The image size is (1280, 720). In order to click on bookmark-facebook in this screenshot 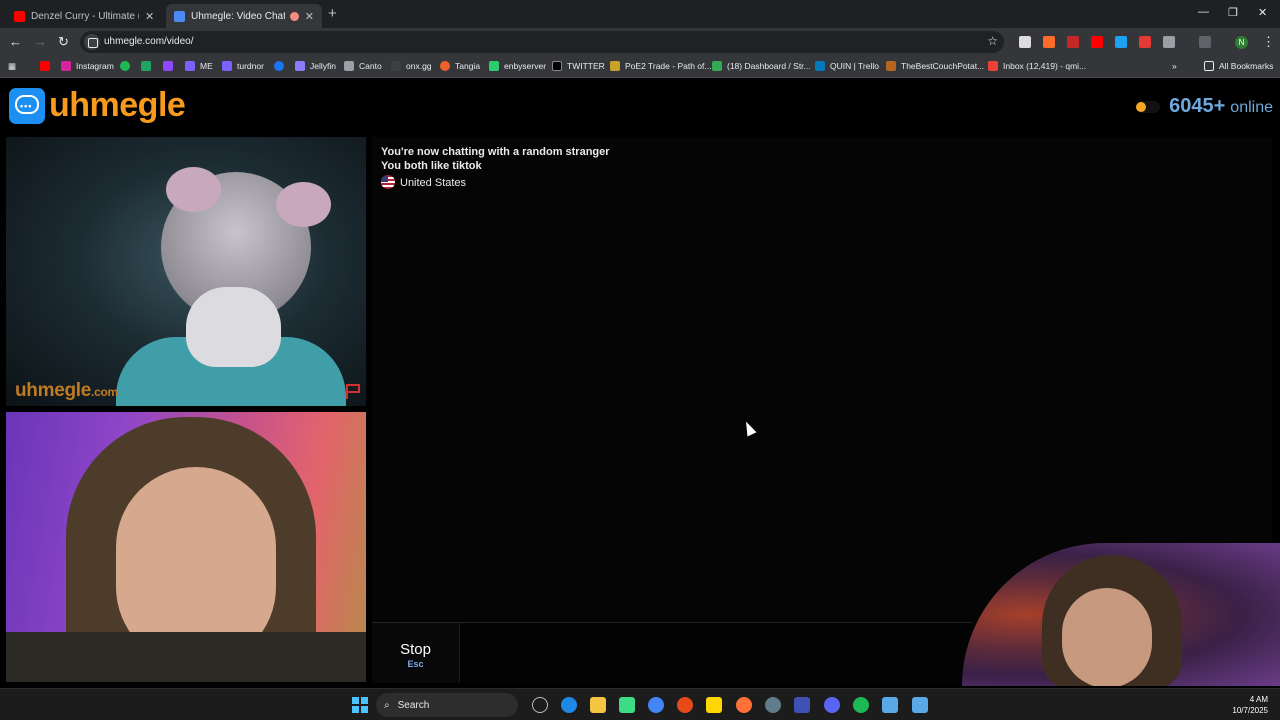, I will do `click(281, 66)`.